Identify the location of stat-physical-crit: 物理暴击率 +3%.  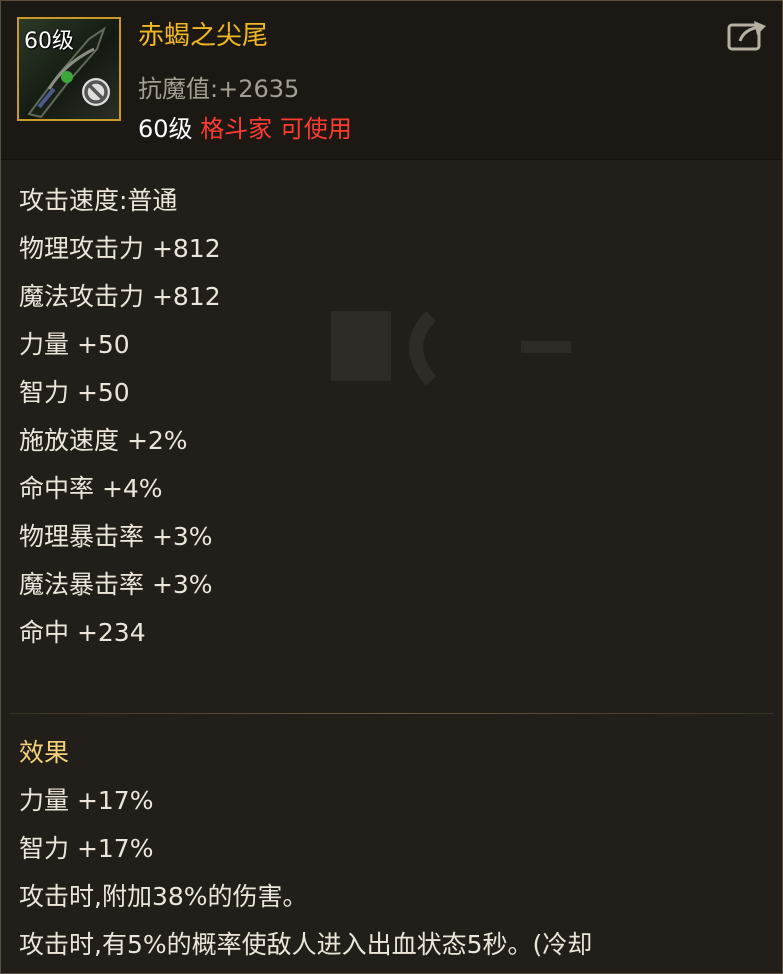
(116, 536).